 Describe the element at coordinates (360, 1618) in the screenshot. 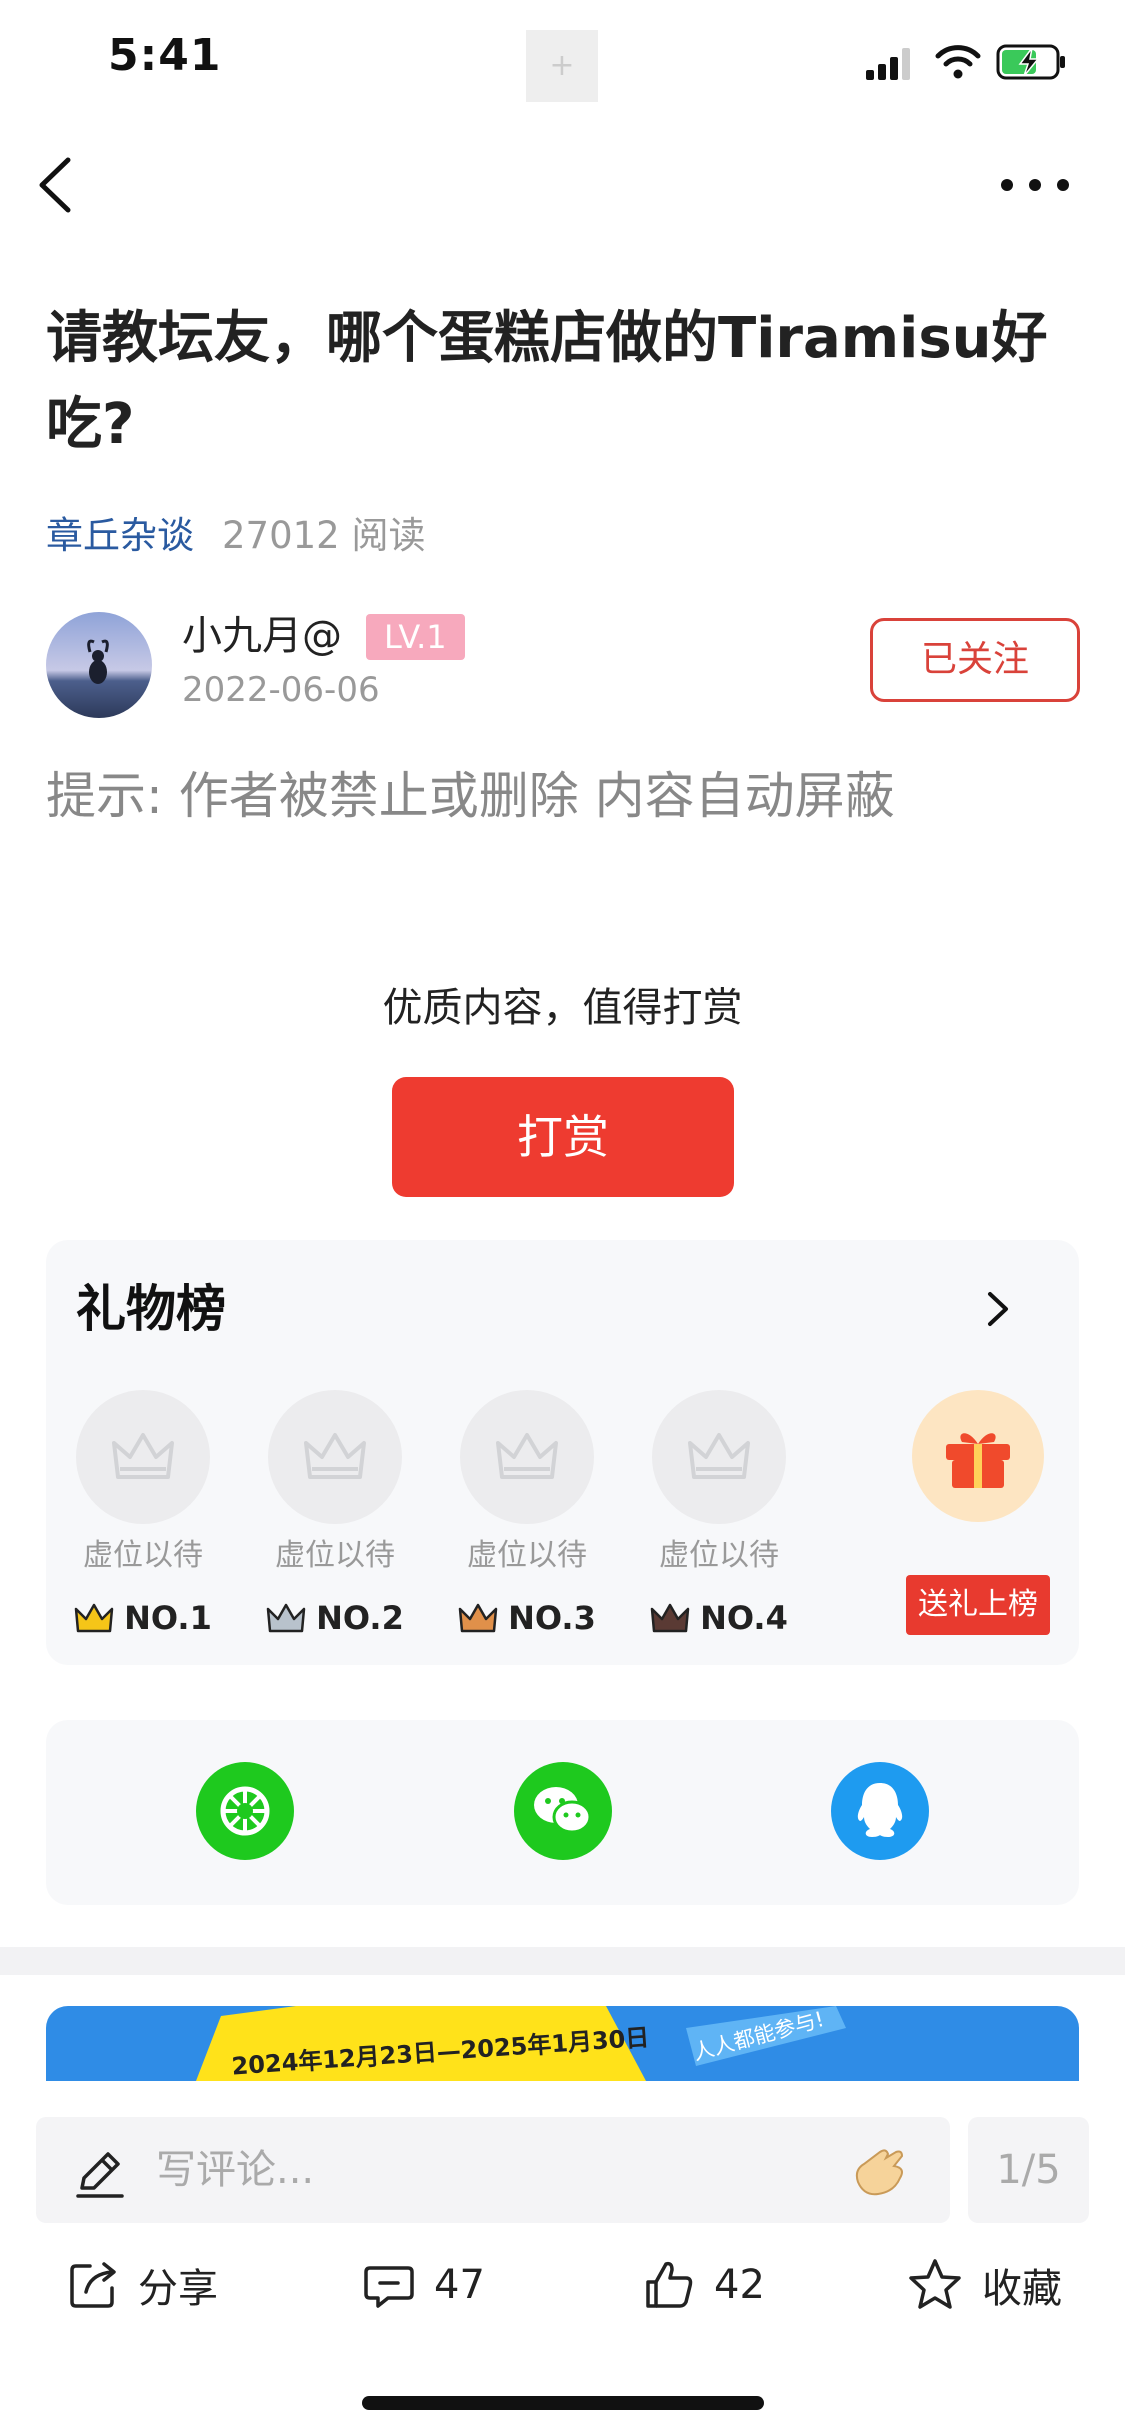

I see `gift-slot-rank-text: NO.2` at that location.